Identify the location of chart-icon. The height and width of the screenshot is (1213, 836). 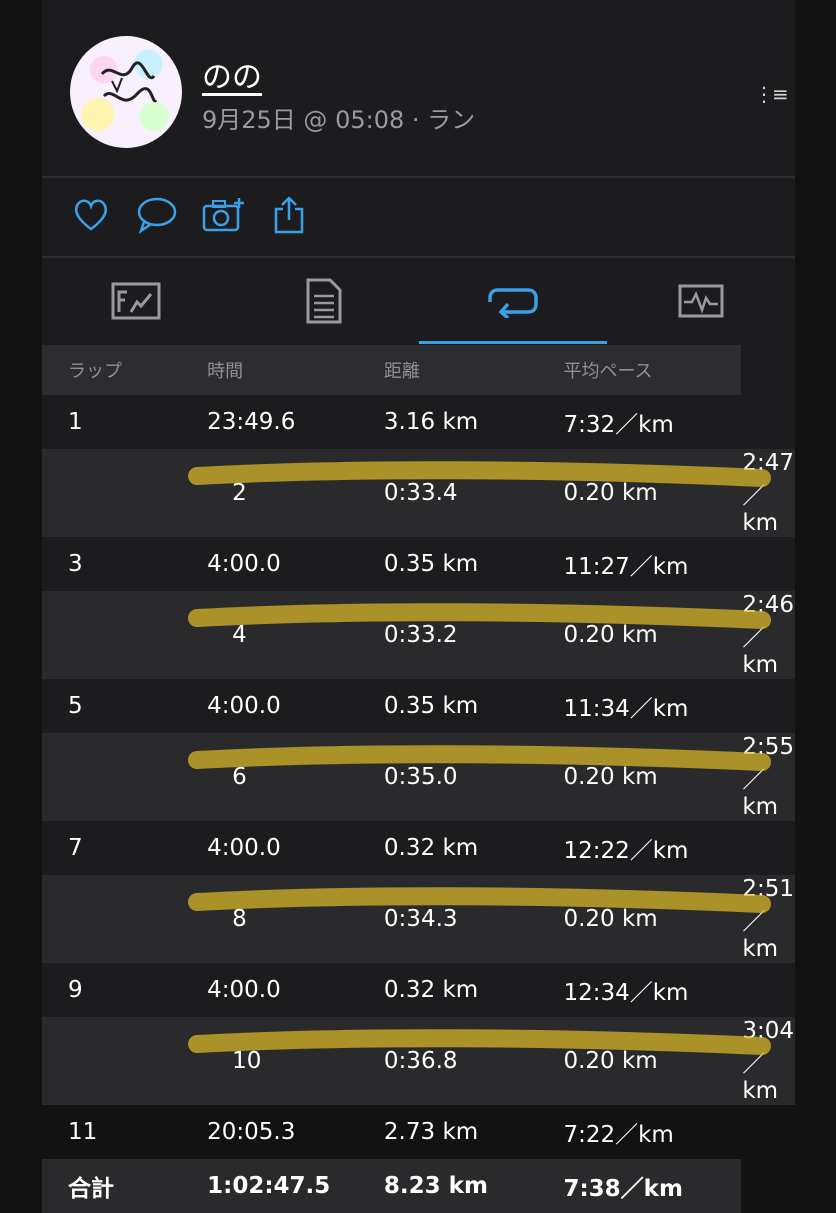
(701, 301).